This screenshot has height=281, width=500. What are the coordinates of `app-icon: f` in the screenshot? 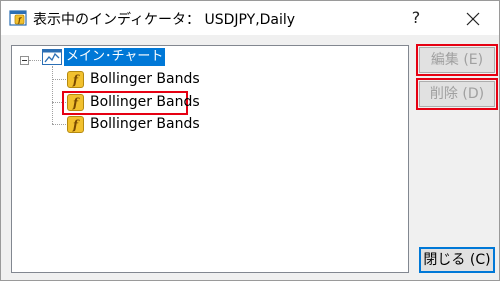 It's located at (18, 18).